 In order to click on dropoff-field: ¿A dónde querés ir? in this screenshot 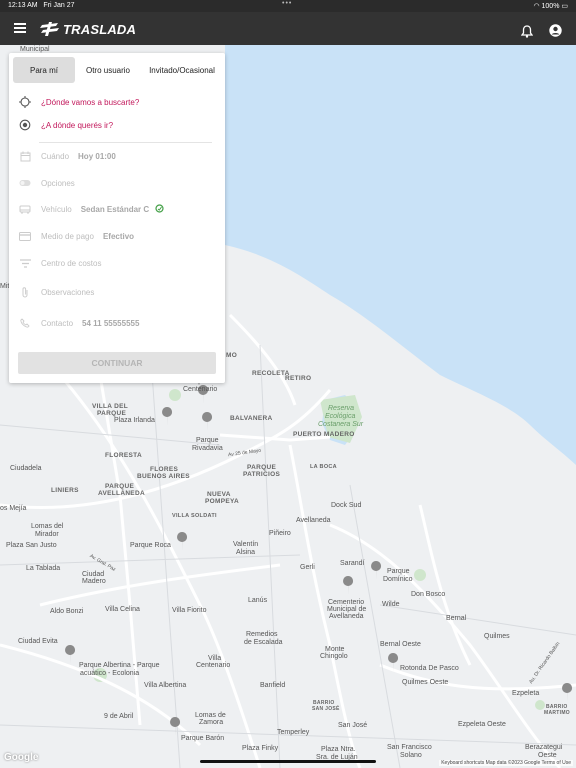, I will do `click(66, 125)`.